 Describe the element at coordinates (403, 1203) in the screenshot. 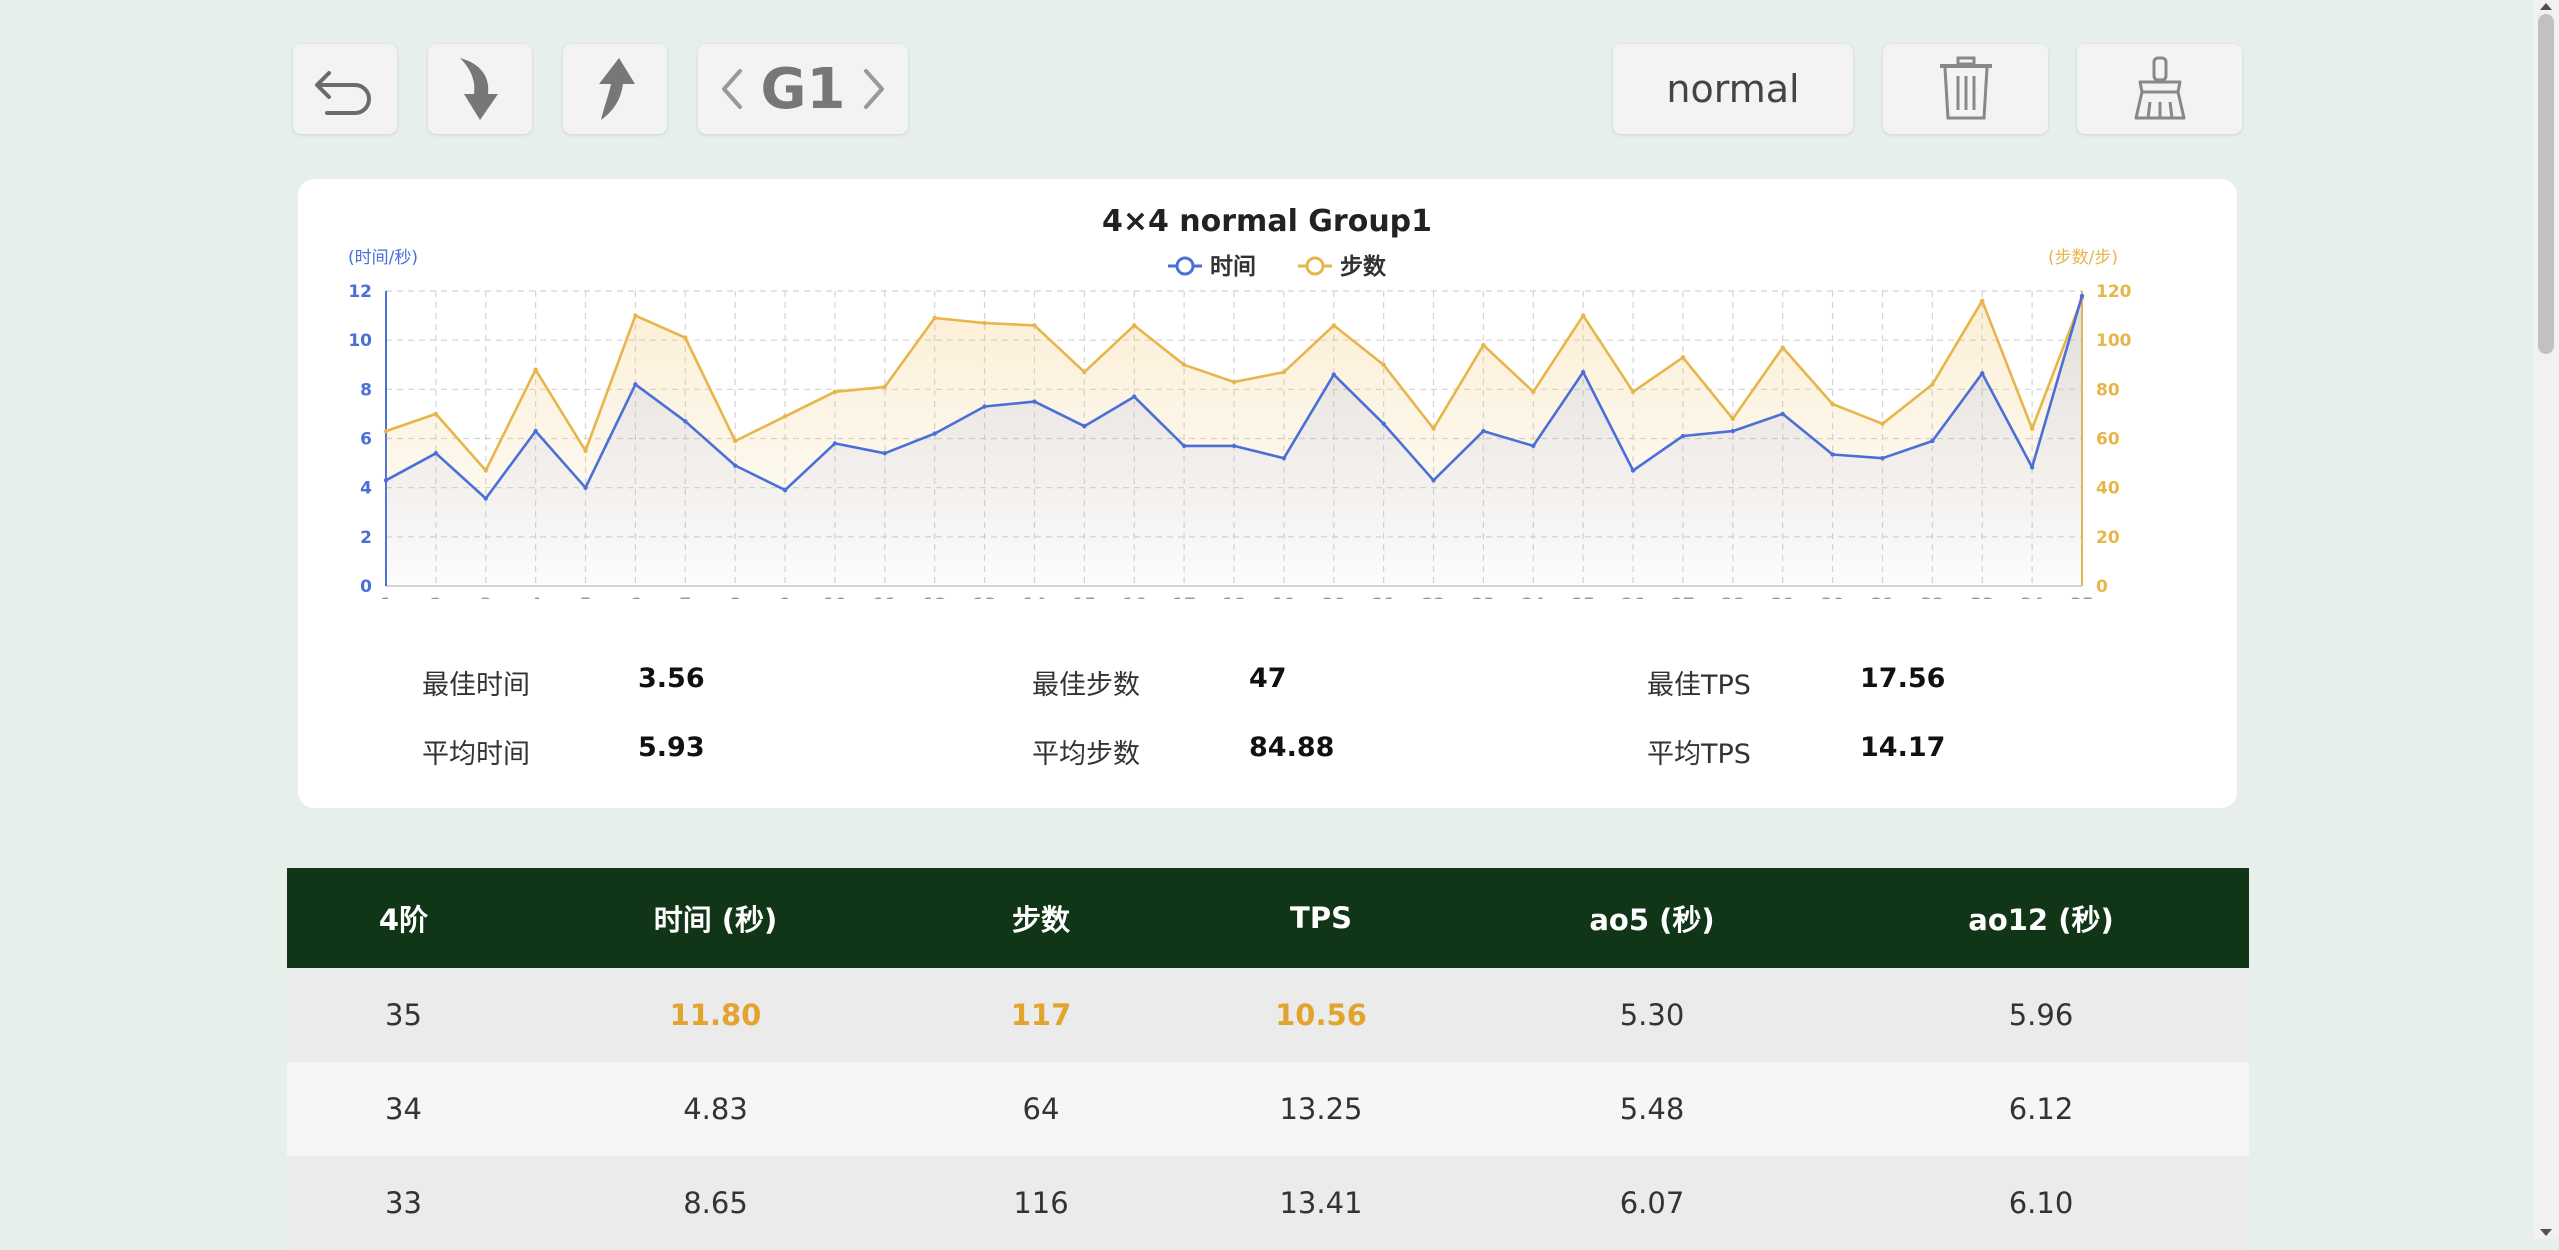

I see `cell-index: 33` at that location.